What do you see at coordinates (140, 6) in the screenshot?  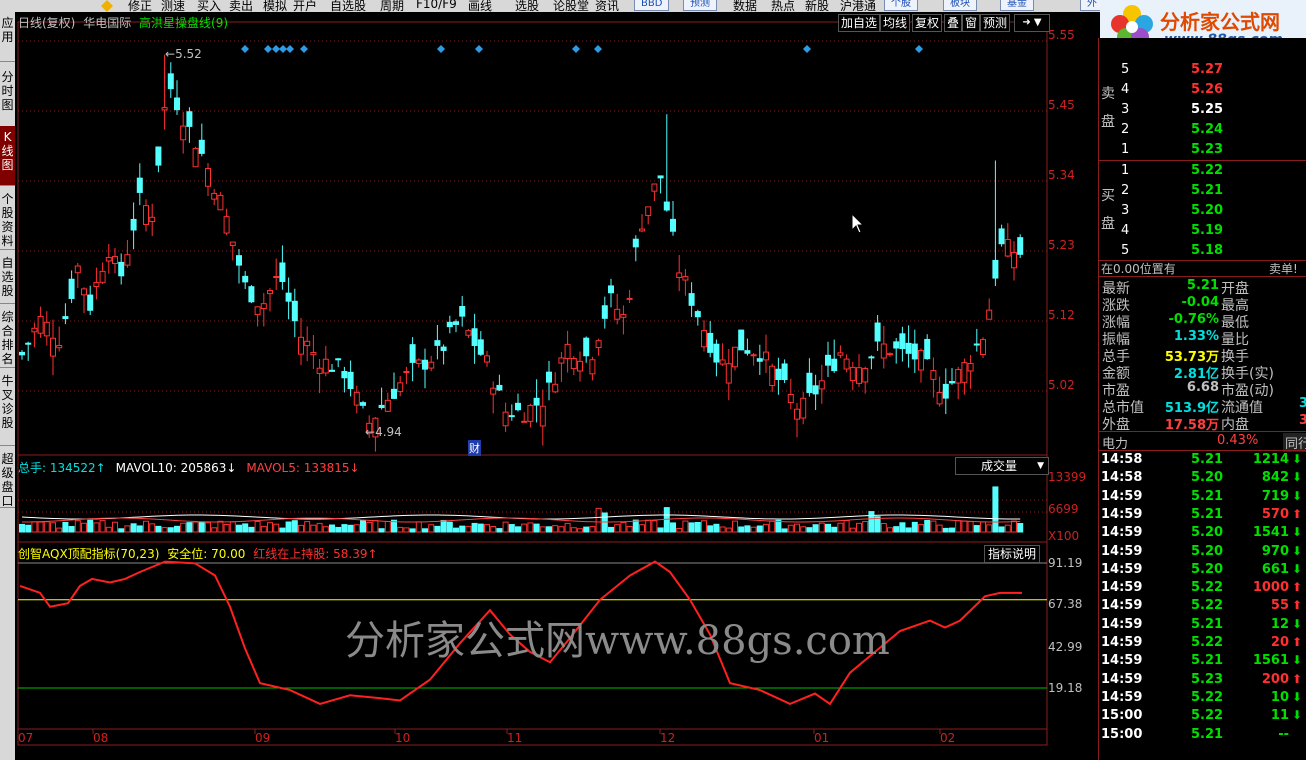 I see `toolbar-item: 修正` at bounding box center [140, 6].